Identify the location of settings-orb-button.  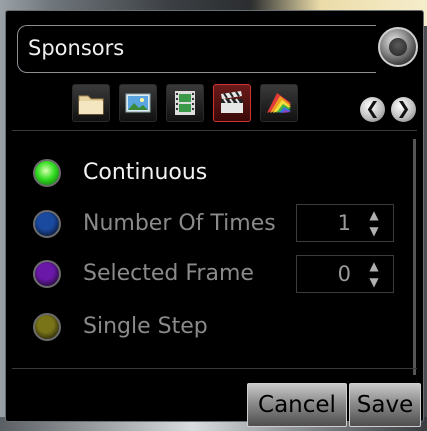
(398, 47).